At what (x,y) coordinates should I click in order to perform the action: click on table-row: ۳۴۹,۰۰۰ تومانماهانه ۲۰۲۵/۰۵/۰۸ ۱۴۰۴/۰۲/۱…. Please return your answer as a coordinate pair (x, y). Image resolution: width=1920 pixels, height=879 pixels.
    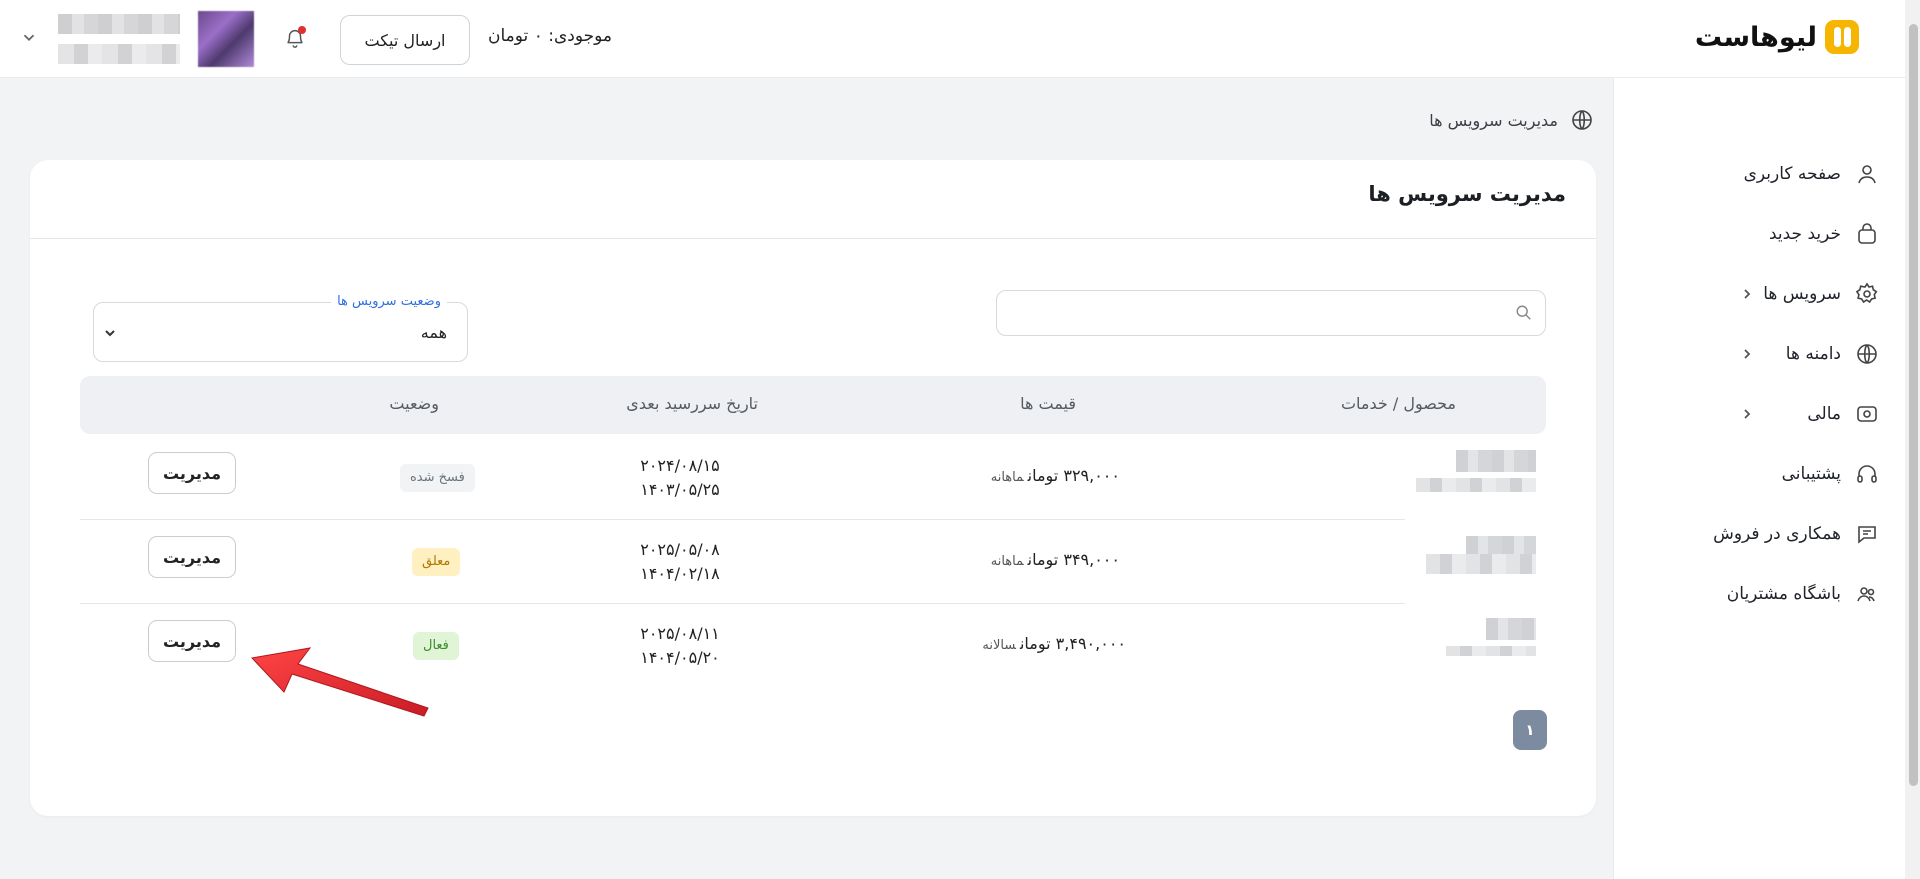
    Looking at the image, I should click on (813, 562).